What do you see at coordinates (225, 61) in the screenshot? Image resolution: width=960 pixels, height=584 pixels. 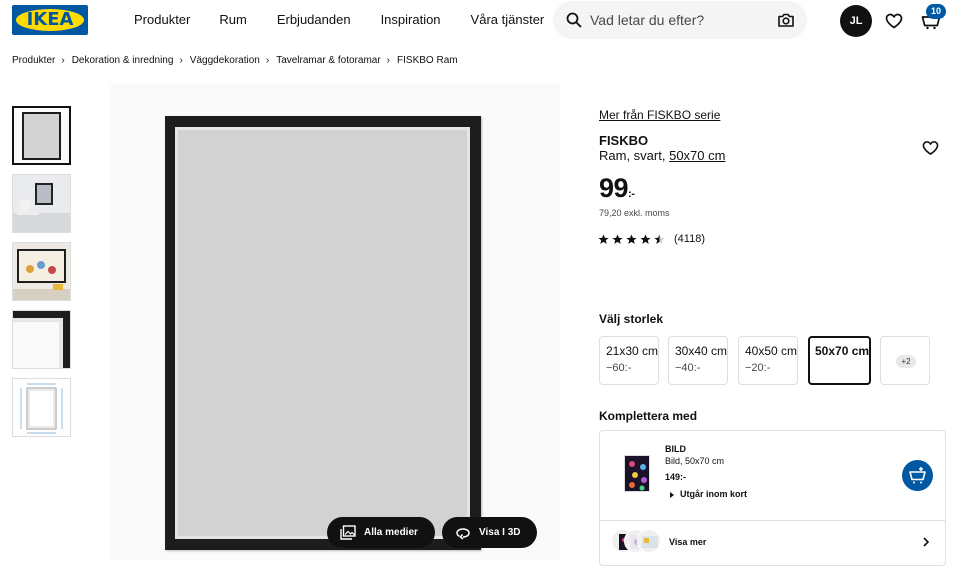 I see `breadcrumb-vaggdekoration: Väggdekoration` at bounding box center [225, 61].